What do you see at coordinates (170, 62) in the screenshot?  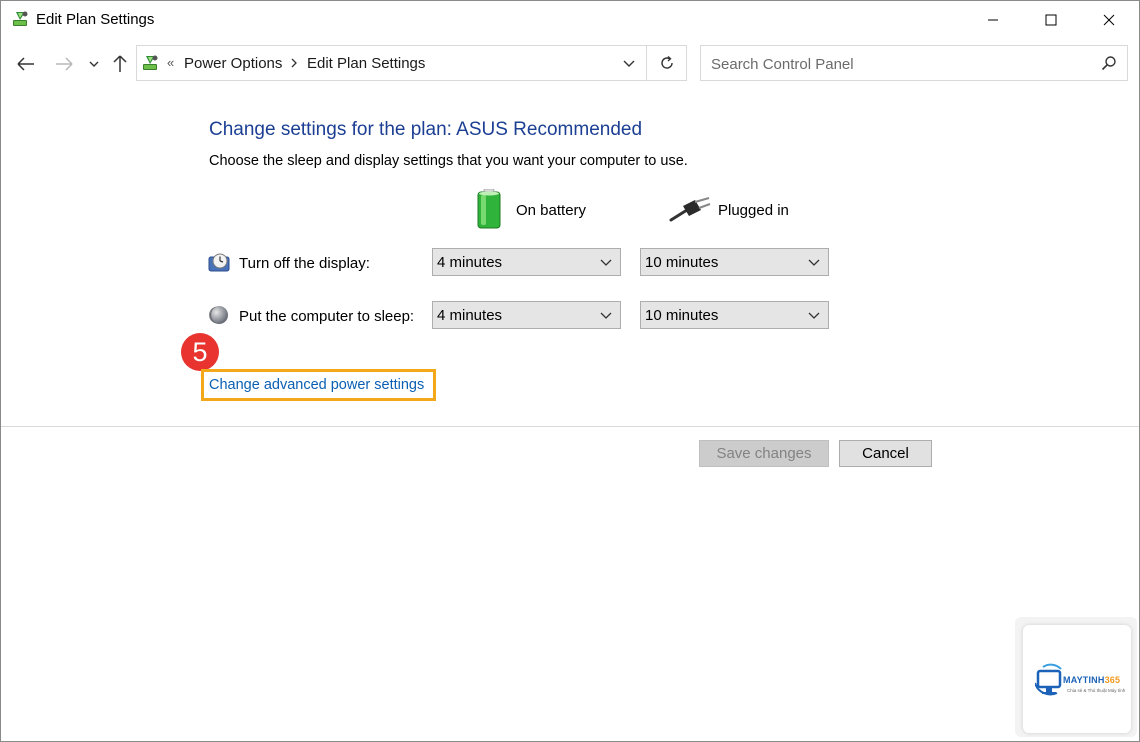 I see `breadcrumb-overflow: «` at bounding box center [170, 62].